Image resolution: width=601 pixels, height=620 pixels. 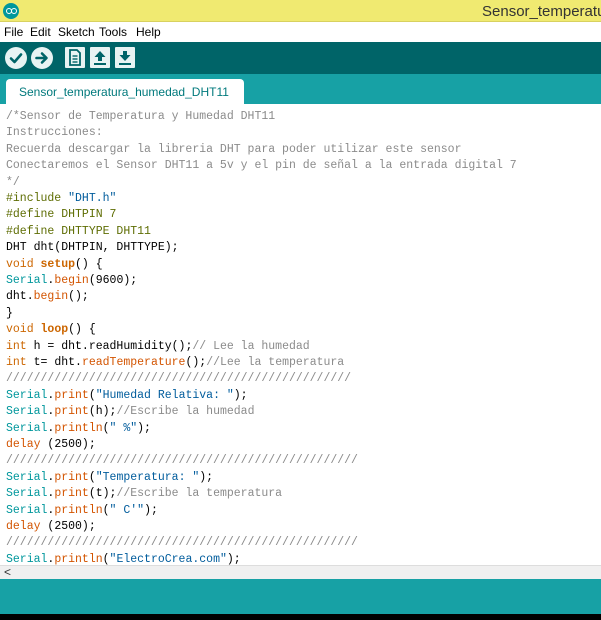 I want to click on code-token: DHT dht(DHTPIN, DHTTYPE);, so click(x=92, y=248).